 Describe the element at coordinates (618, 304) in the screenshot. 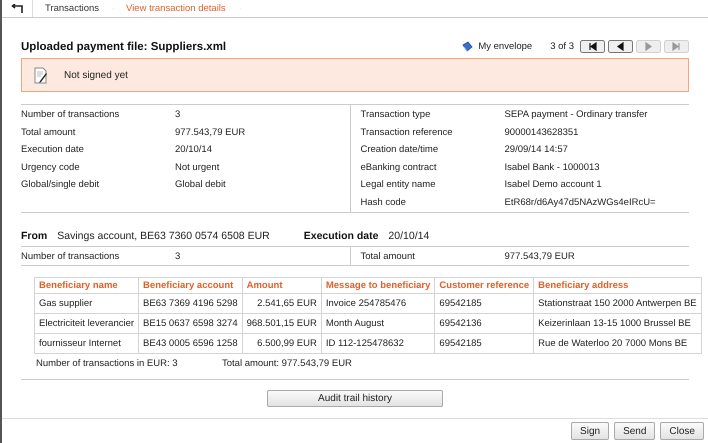

I see `table-cell: Stationstraat 150 2000 Antwerpen BE` at that location.